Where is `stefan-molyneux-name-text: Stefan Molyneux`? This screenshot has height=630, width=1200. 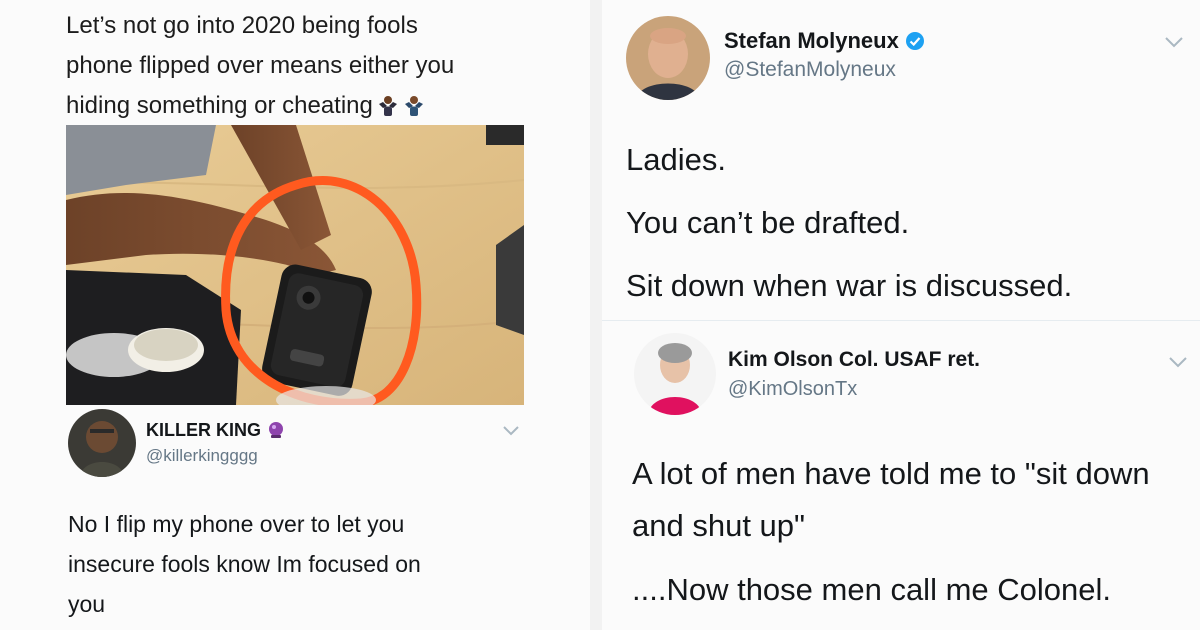 stefan-molyneux-name-text: Stefan Molyneux is located at coordinates (811, 40).